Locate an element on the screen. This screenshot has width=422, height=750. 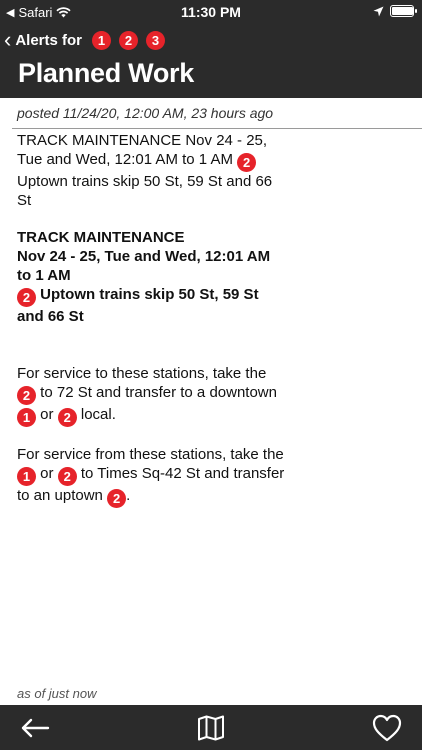
status-bar: ◀ Safari 11:30 PM is located at coordinates (211, 13).